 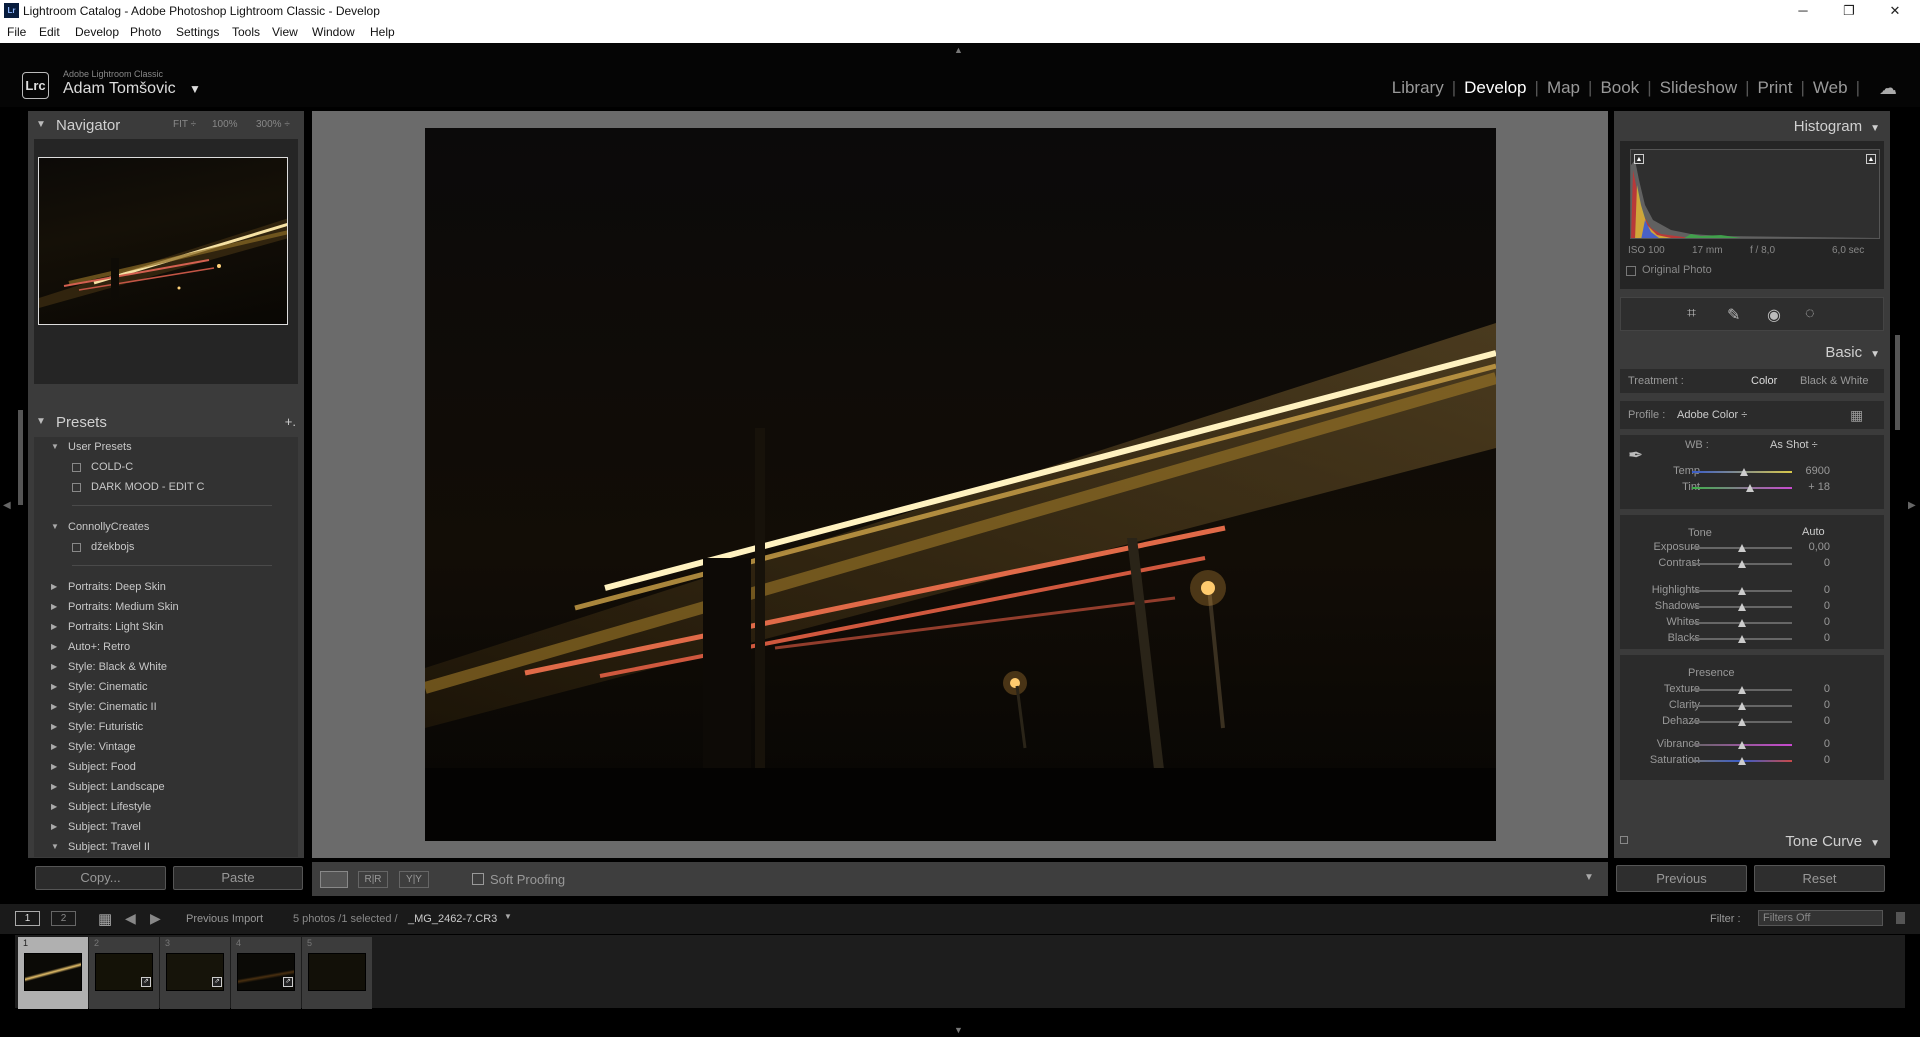 I want to click on profile-browser-icon: ▦, so click(x=1856, y=415).